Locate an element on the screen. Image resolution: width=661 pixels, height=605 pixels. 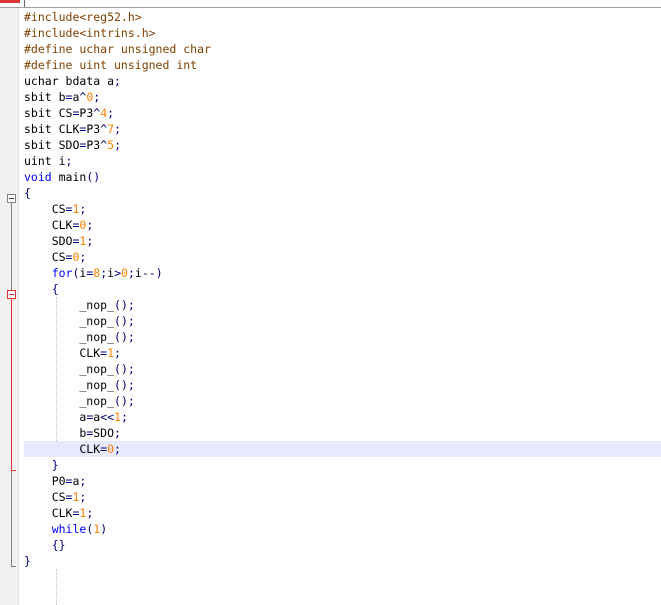
code-line: for(i=8;i>0;i--) is located at coordinates (342, 273).